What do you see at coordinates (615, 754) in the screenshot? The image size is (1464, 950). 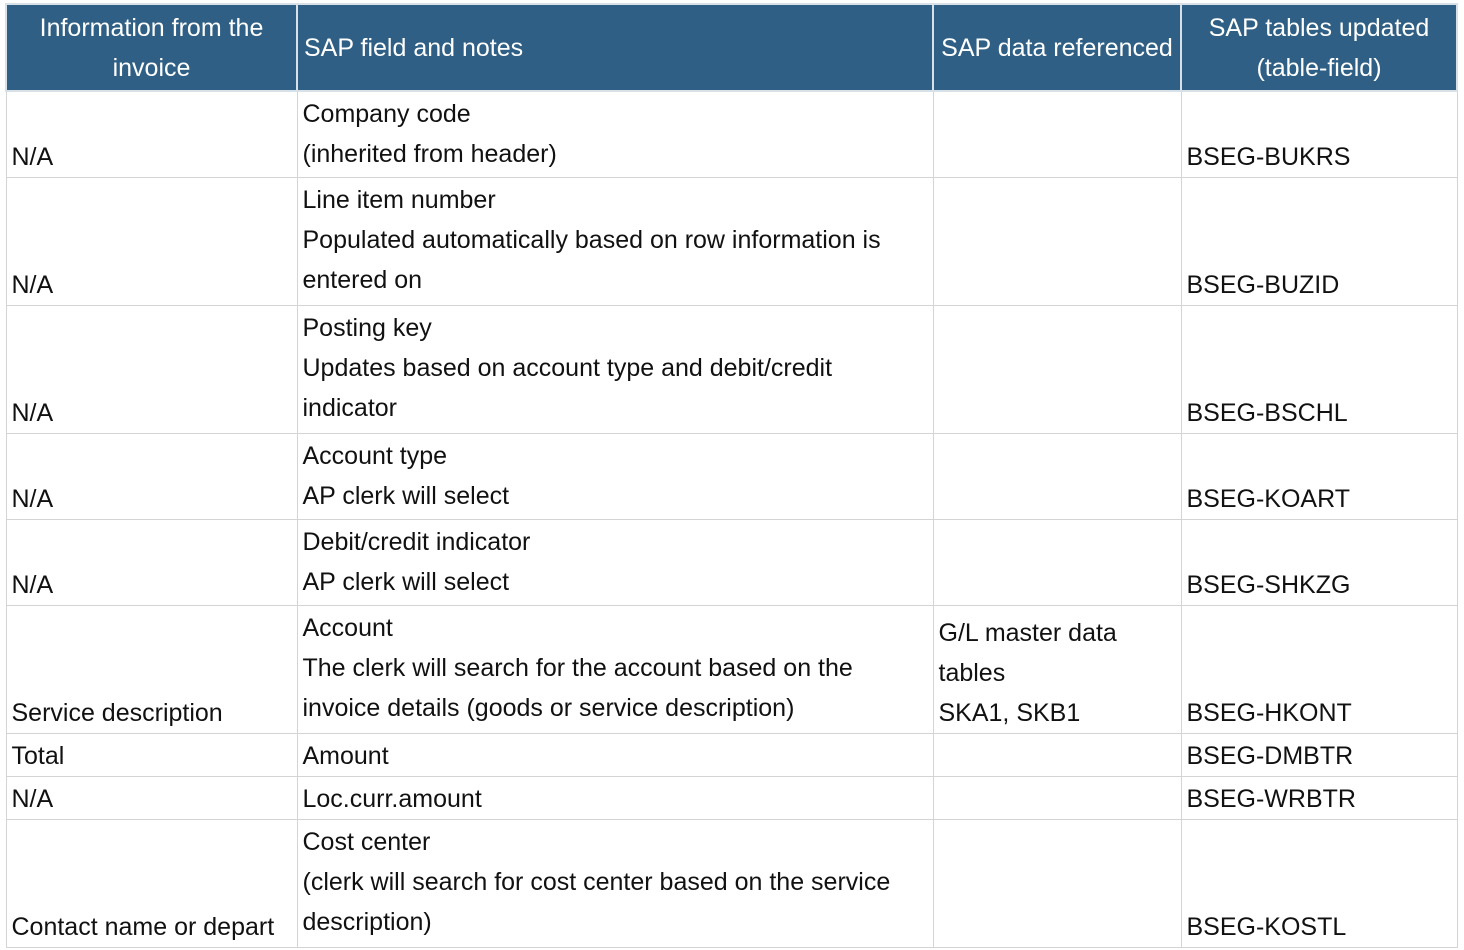 I see `cell-sap-field: Amount` at bounding box center [615, 754].